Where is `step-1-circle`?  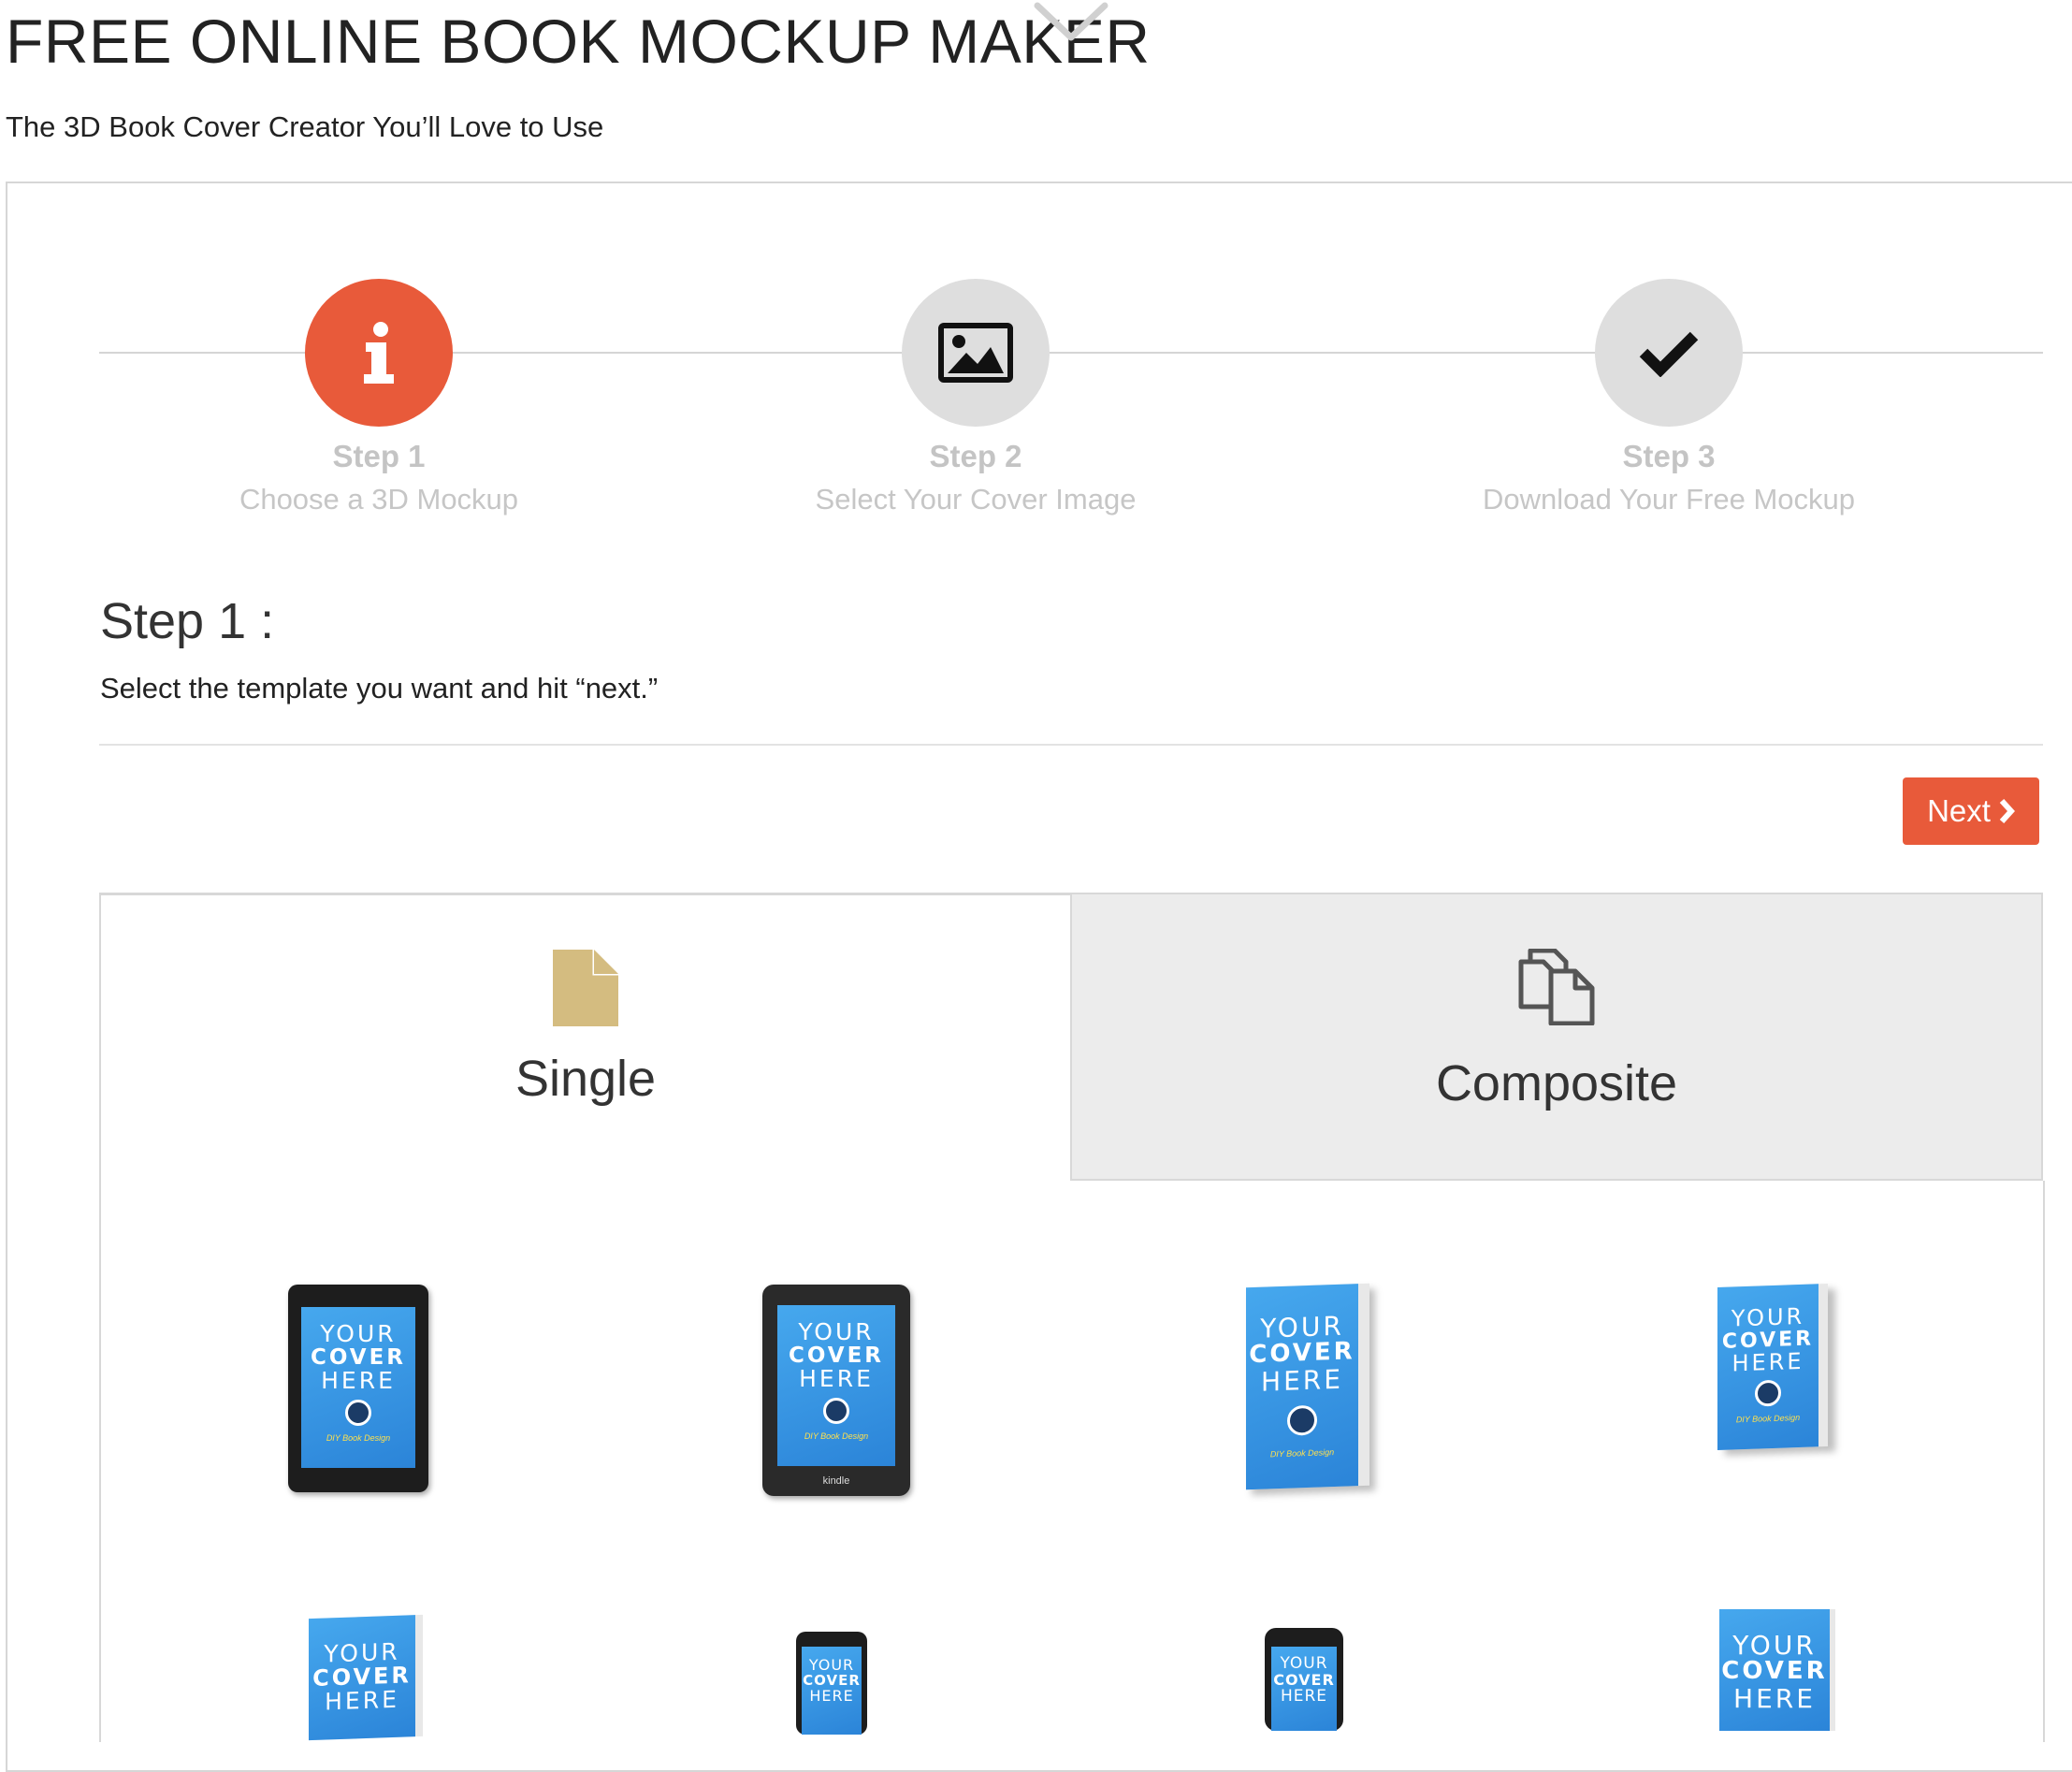
step-1-circle is located at coordinates (379, 353).